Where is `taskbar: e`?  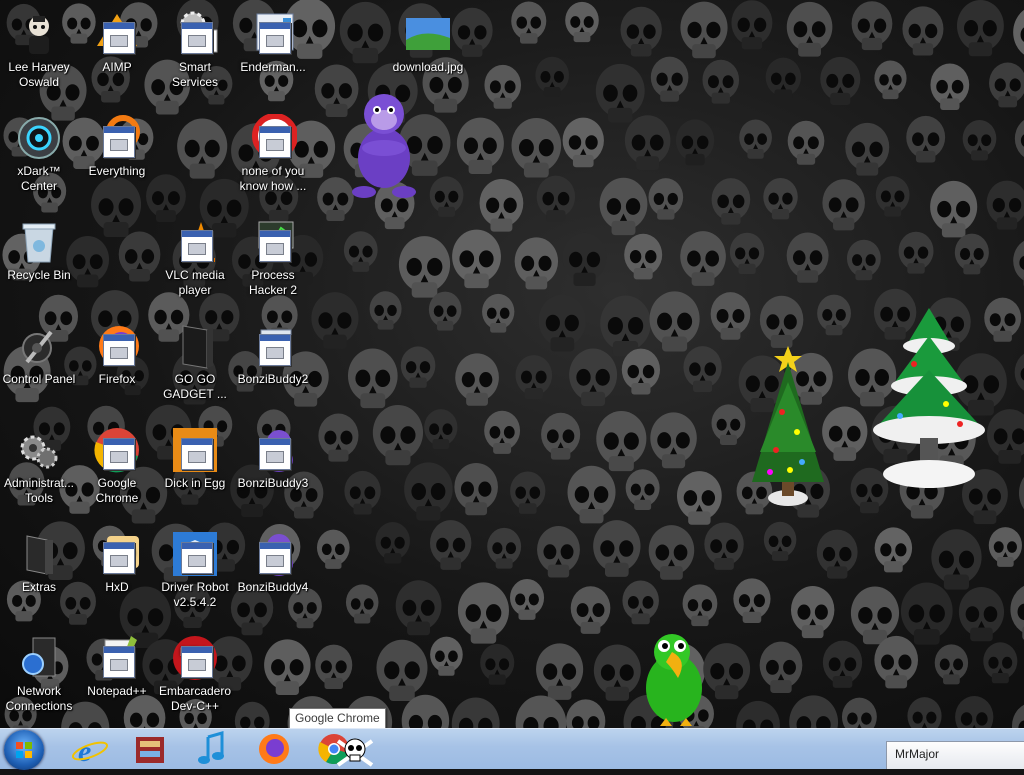 taskbar: e is located at coordinates (512, 748).